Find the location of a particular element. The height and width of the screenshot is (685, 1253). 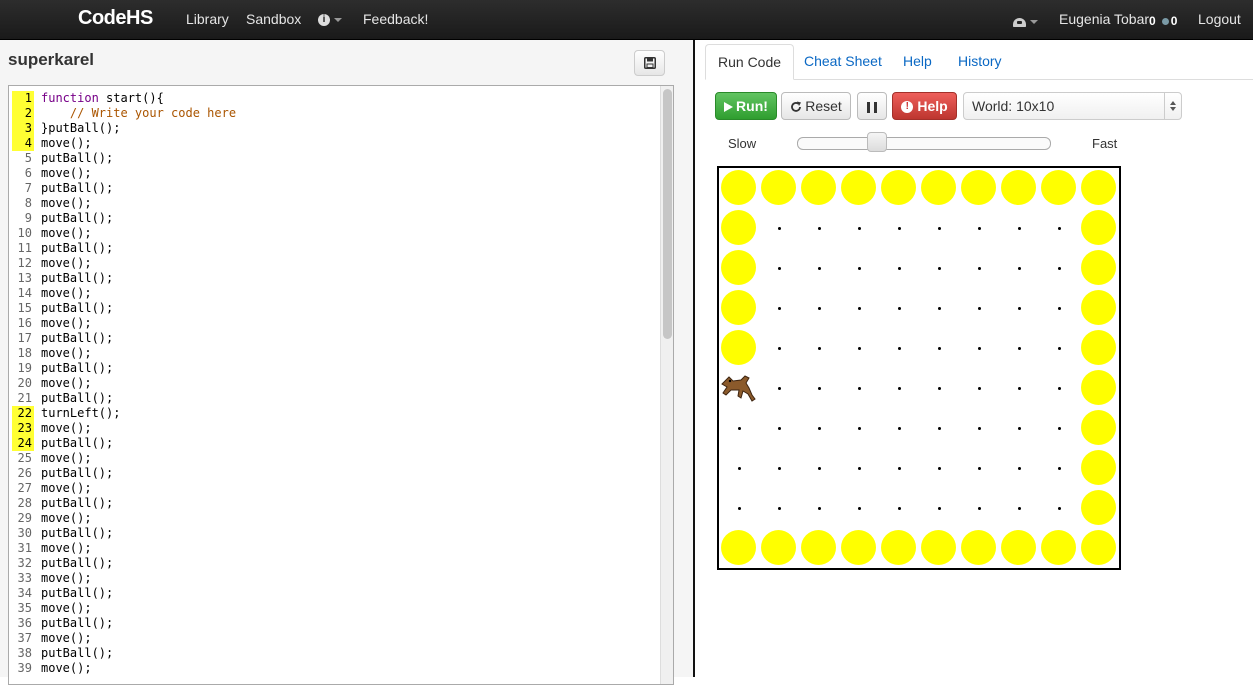

speed-slider is located at coordinates (924, 143).